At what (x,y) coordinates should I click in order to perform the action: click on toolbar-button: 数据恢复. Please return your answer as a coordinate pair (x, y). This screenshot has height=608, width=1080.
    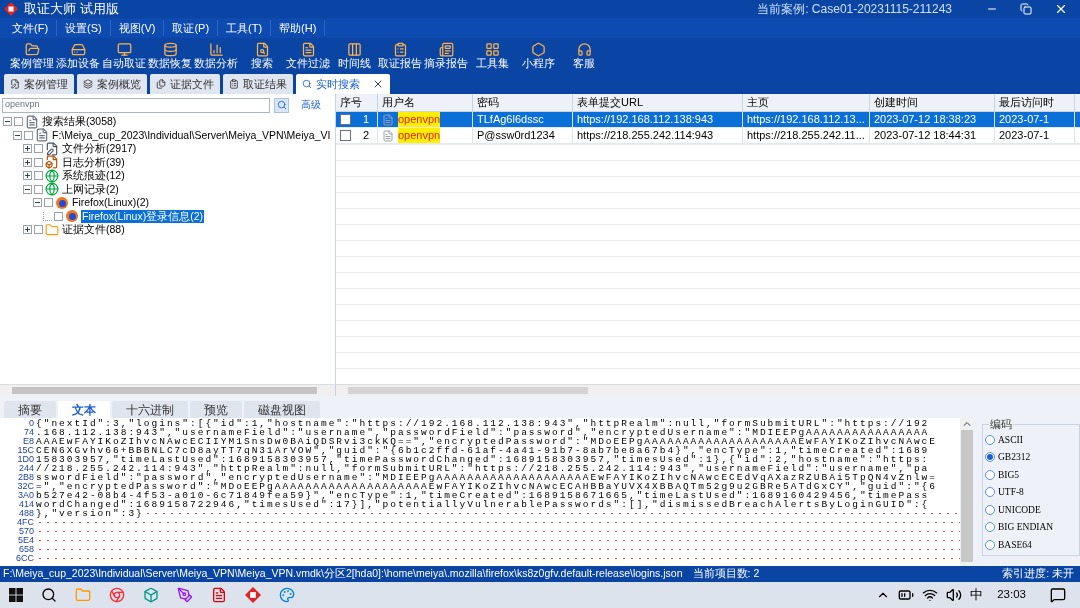
    Looking at the image, I should click on (170, 56).